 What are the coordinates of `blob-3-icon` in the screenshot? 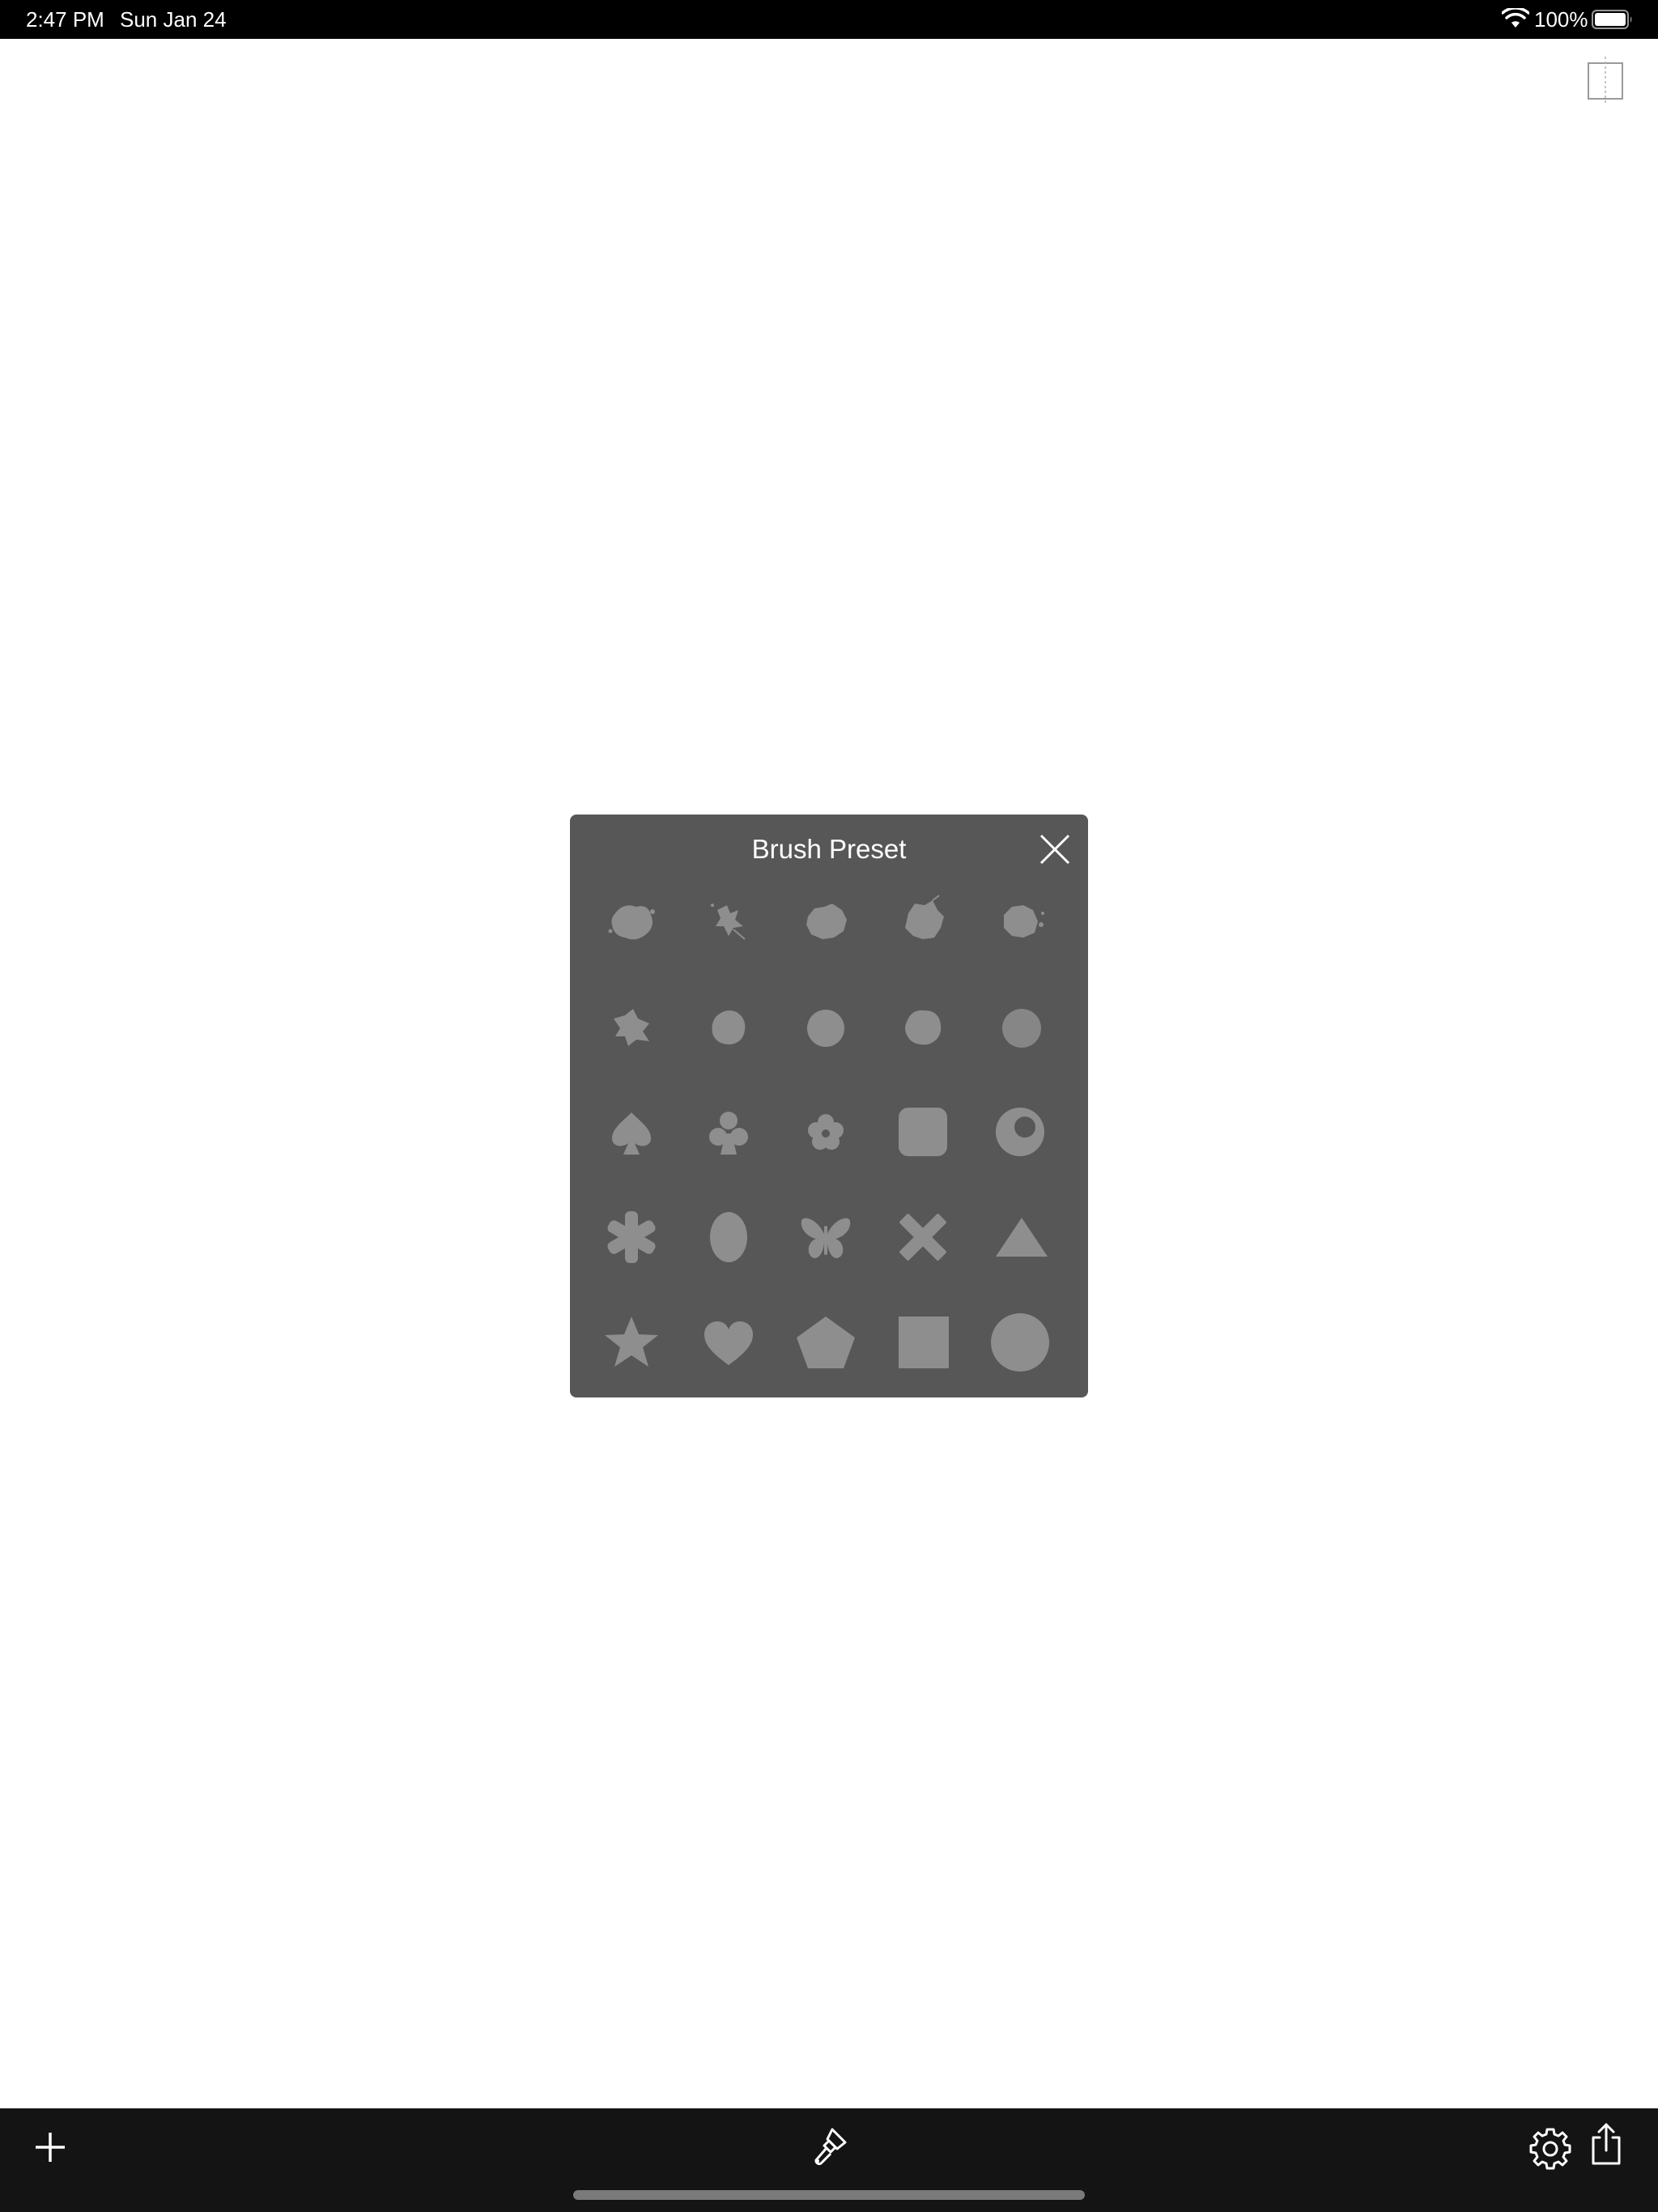 It's located at (923, 1028).